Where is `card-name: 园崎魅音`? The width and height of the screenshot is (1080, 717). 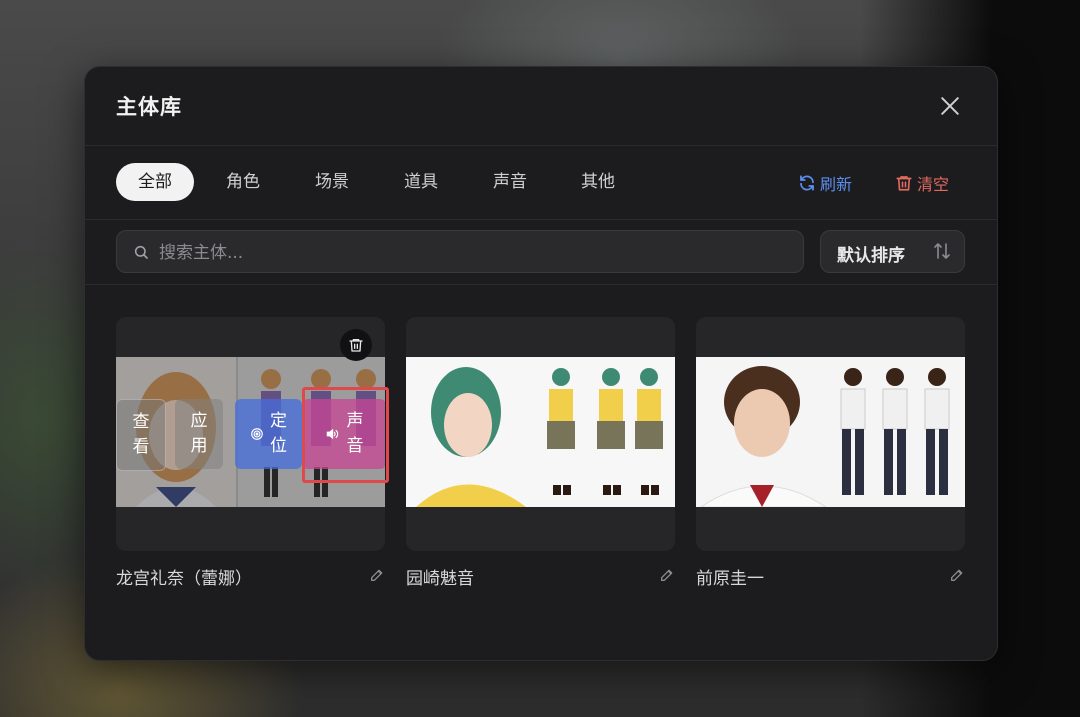 card-name: 园崎魅音 is located at coordinates (440, 579).